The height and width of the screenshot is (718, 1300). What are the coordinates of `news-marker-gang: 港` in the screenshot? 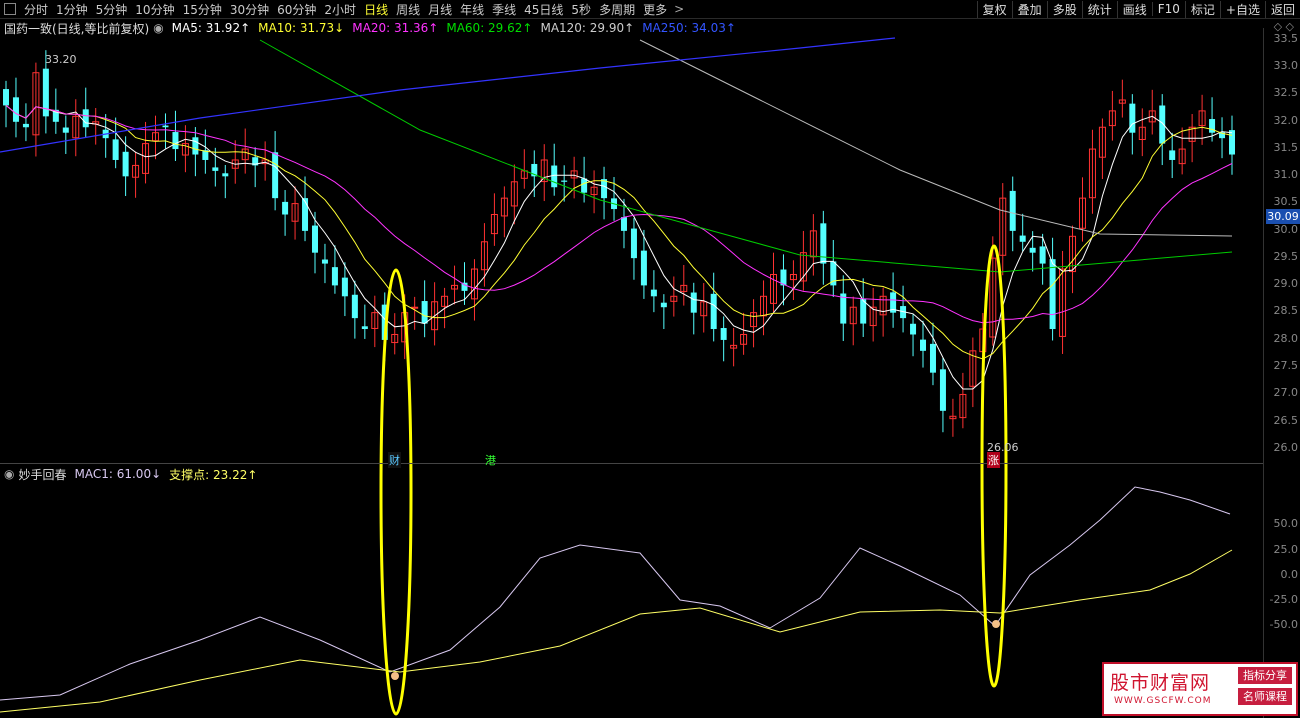 It's located at (490, 460).